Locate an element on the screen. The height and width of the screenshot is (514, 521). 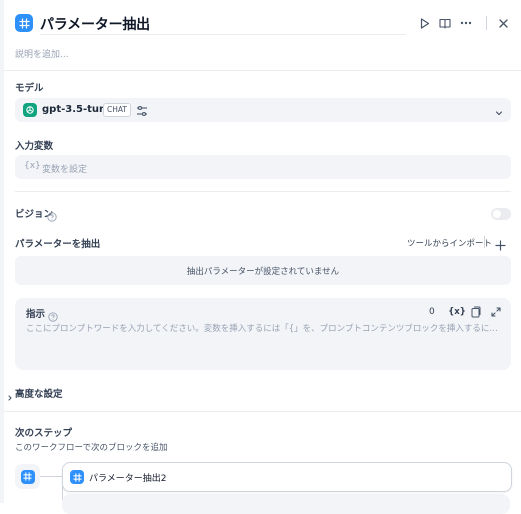
model-selector: gpt-3.5-turbo CHAT is located at coordinates (263, 110).